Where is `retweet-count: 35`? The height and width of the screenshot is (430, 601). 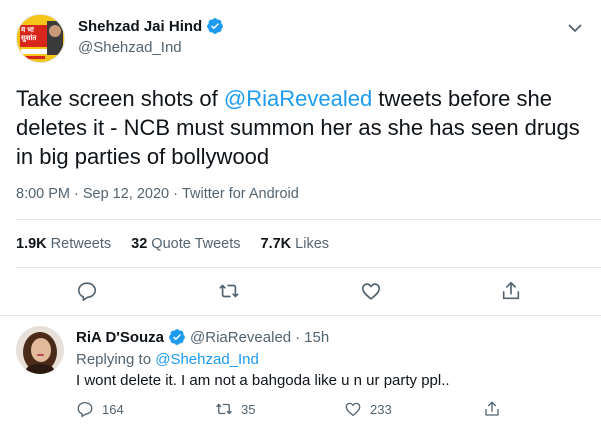
retweet-count: 35 is located at coordinates (248, 409).